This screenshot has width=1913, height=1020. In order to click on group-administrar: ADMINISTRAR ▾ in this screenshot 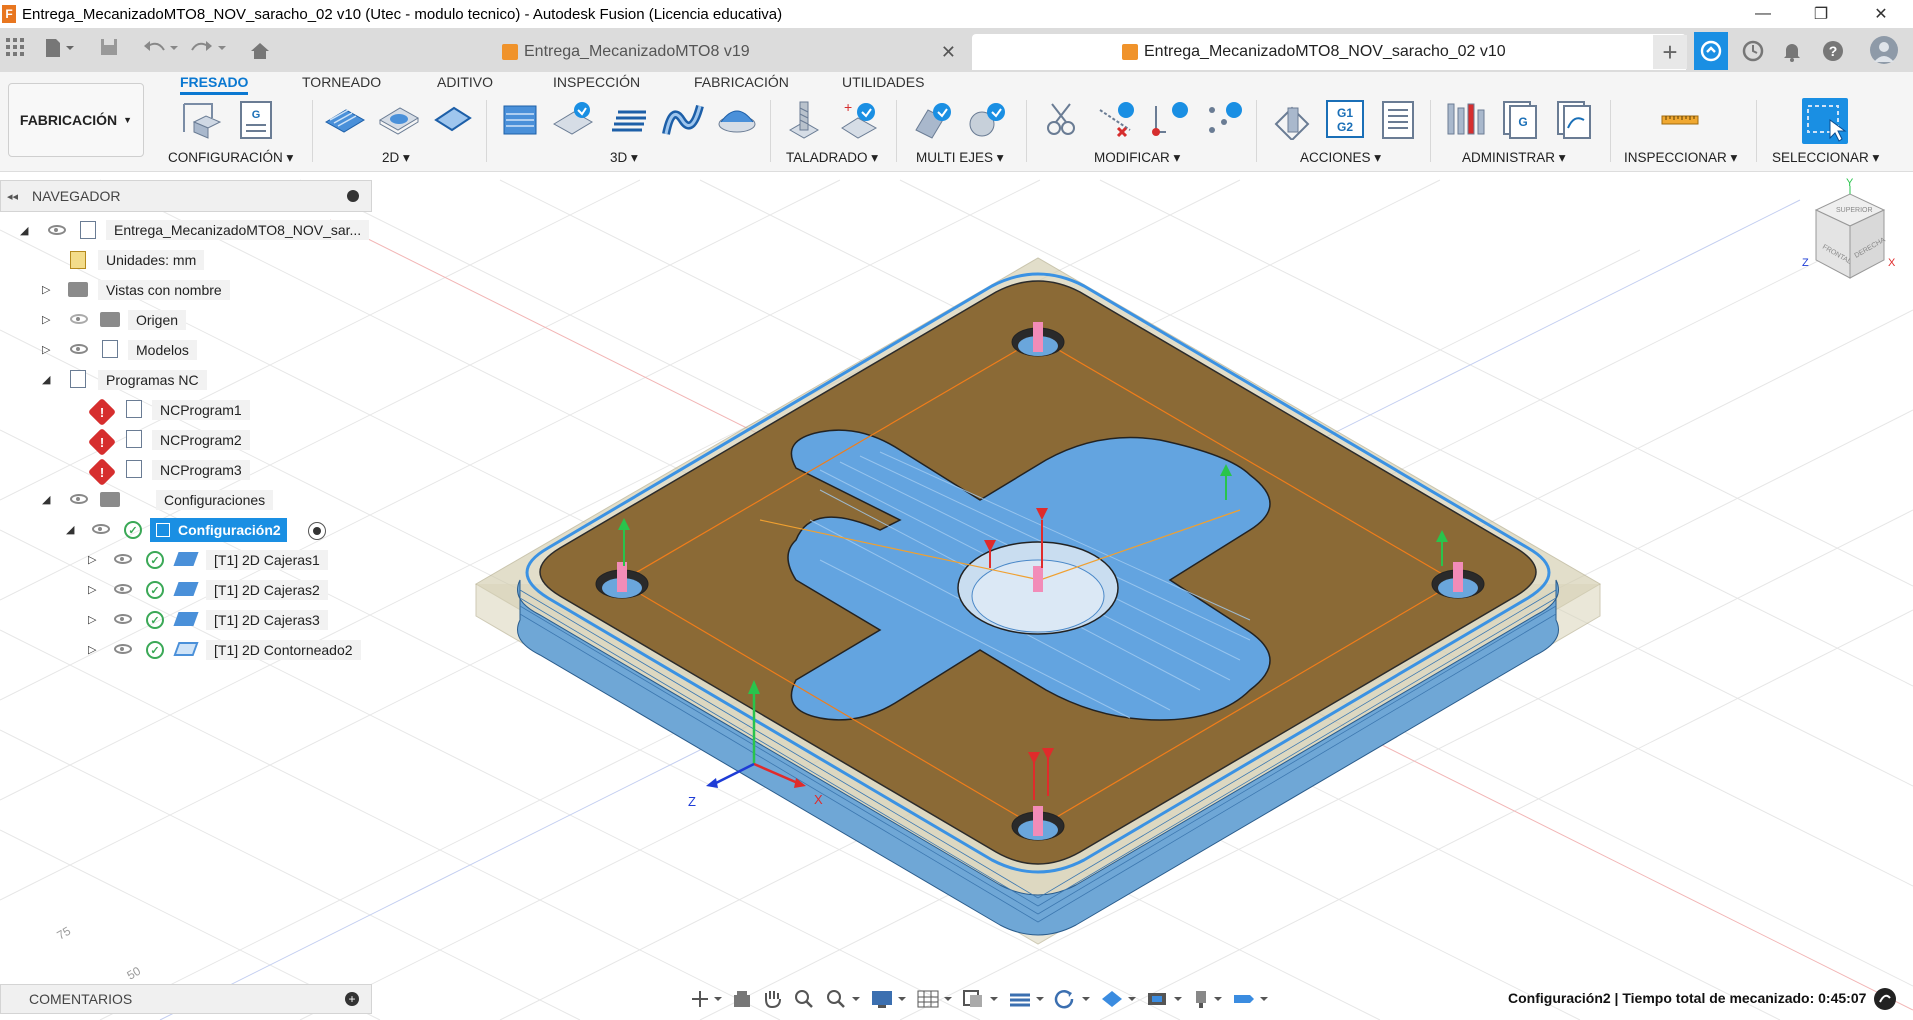, I will do `click(1514, 158)`.